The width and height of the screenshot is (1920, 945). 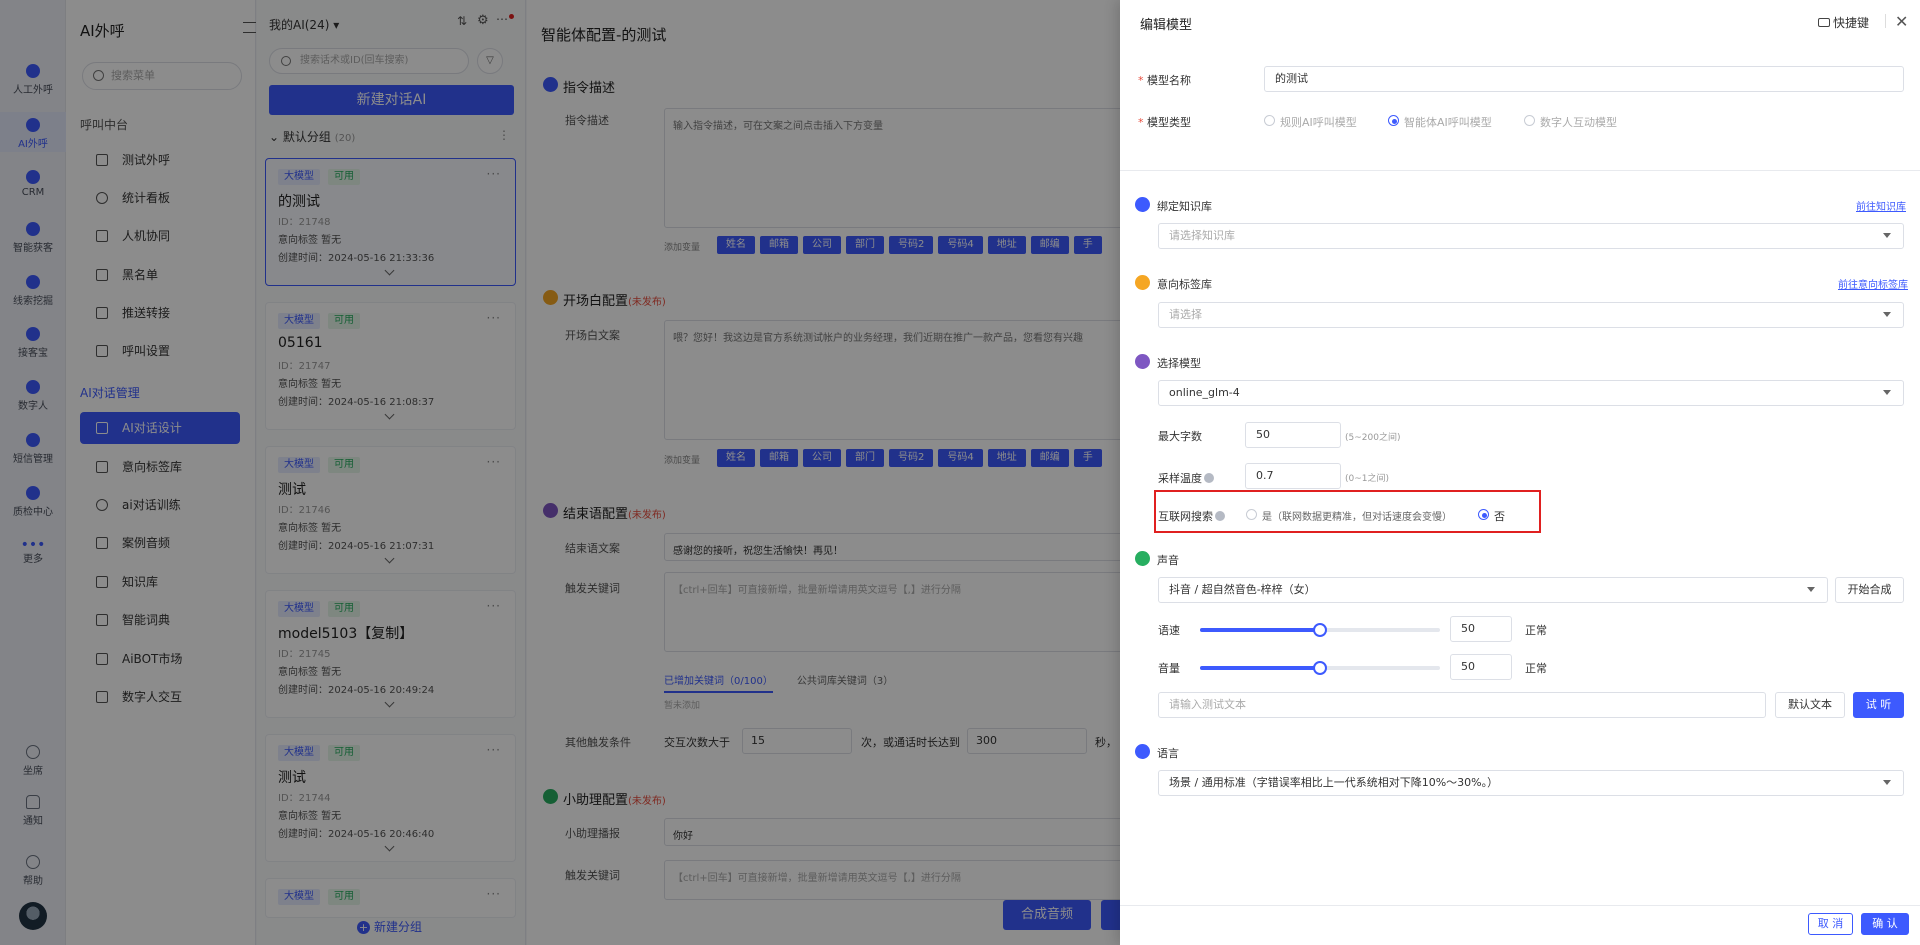 What do you see at coordinates (1169, 630) in the screenshot?
I see `speed-label: 语速` at bounding box center [1169, 630].